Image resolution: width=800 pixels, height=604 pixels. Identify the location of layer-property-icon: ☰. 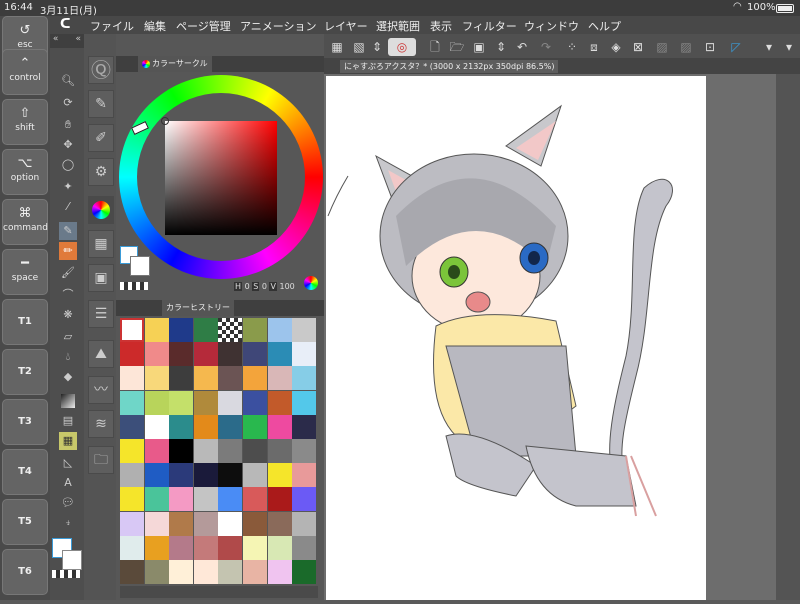
(101, 314).